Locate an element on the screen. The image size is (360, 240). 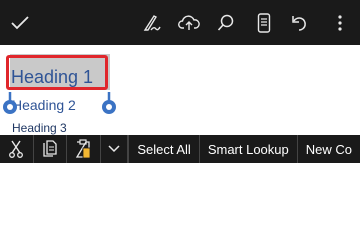
cloud-upload-icon is located at coordinates (189, 22).